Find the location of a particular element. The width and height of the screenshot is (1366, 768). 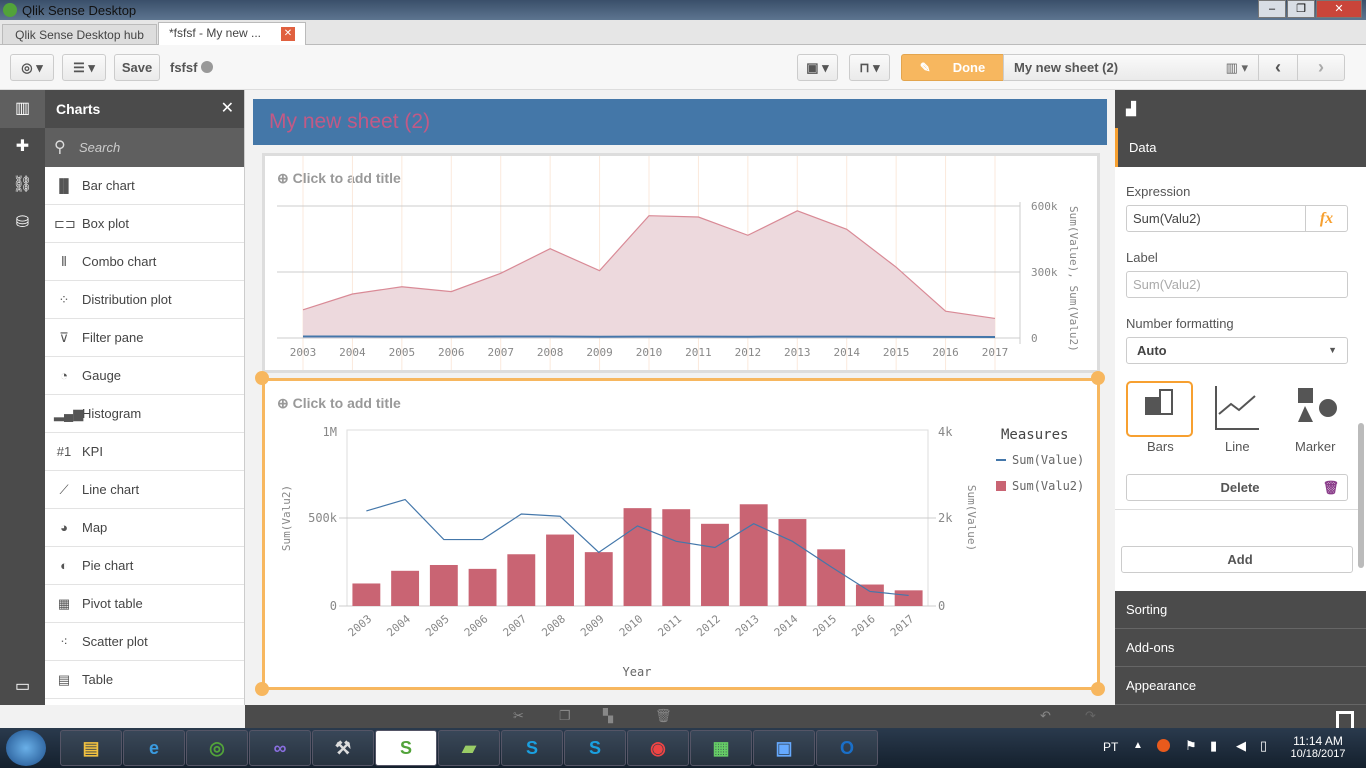

expression-input: Sum(Valu2) fx is located at coordinates (1237, 218).